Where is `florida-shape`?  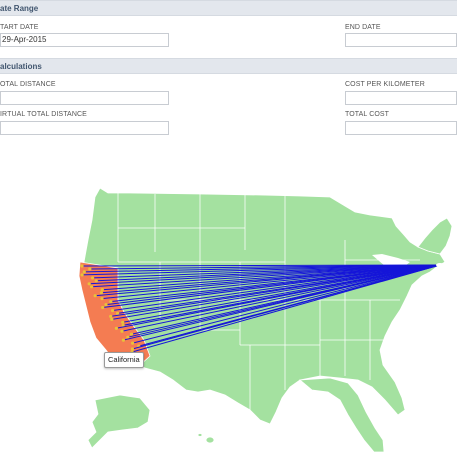 florida-shape is located at coordinates (341, 415).